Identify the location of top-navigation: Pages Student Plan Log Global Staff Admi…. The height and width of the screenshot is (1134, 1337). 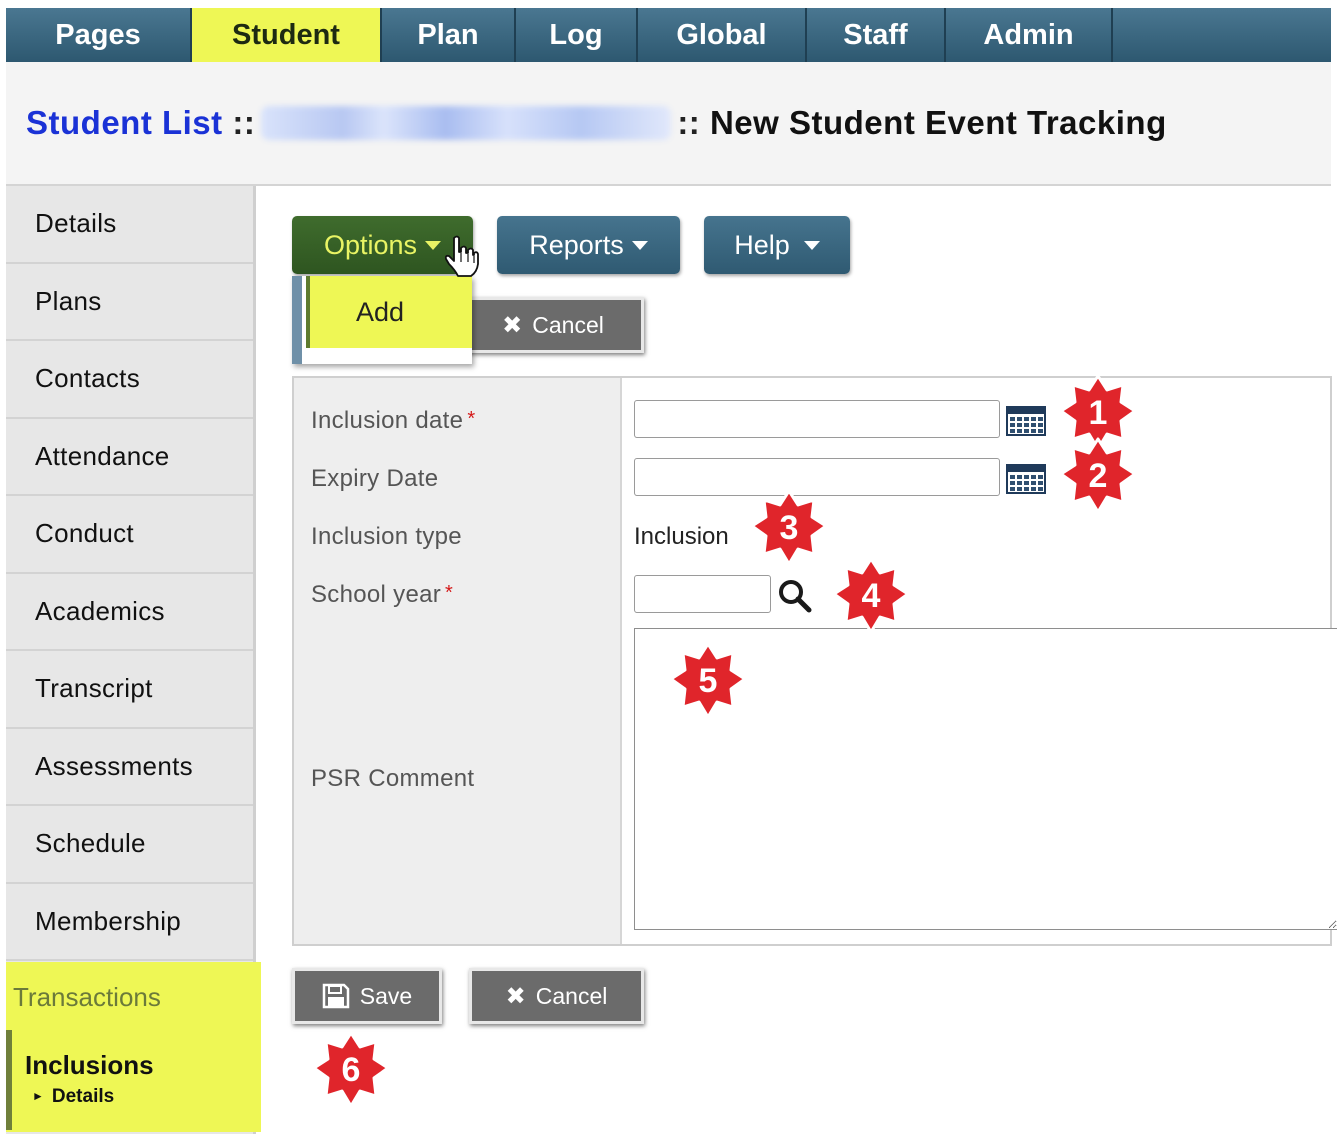
(668, 35).